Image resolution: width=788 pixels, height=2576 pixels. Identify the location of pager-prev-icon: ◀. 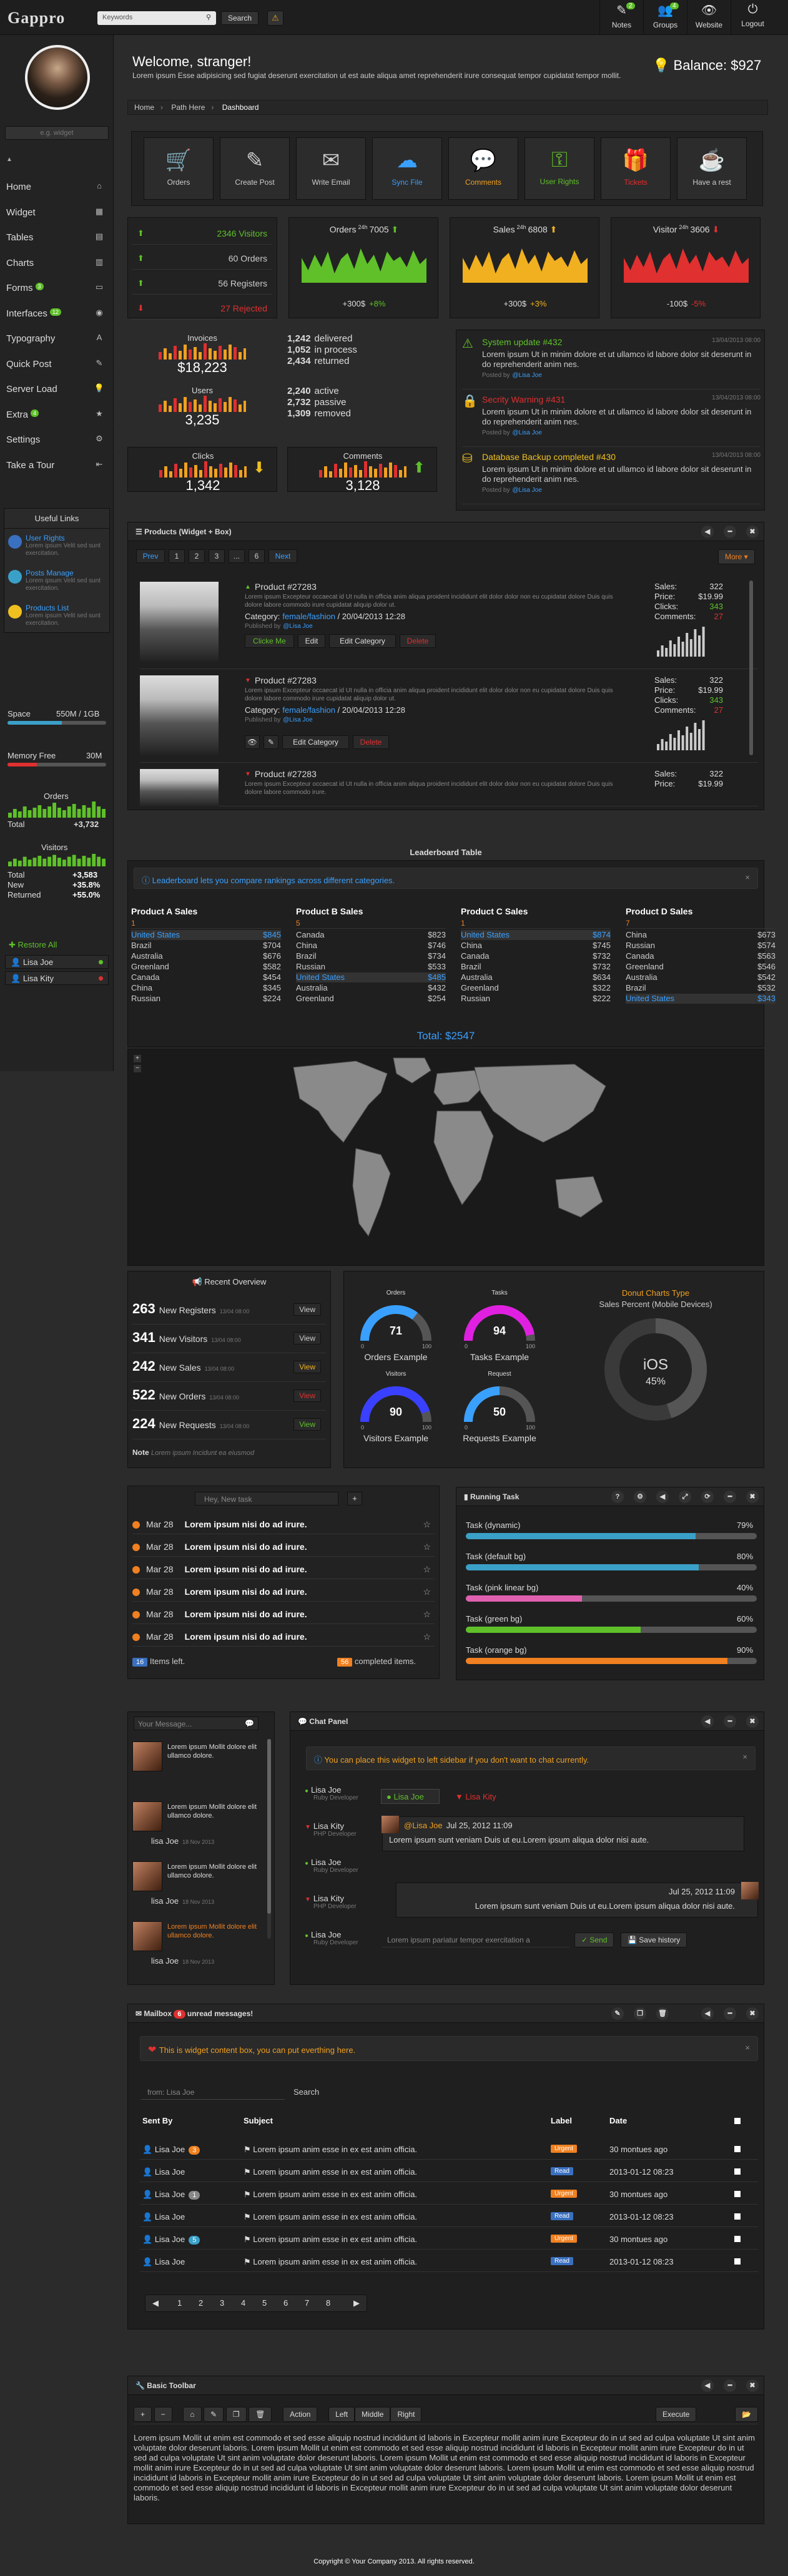
(155, 2303).